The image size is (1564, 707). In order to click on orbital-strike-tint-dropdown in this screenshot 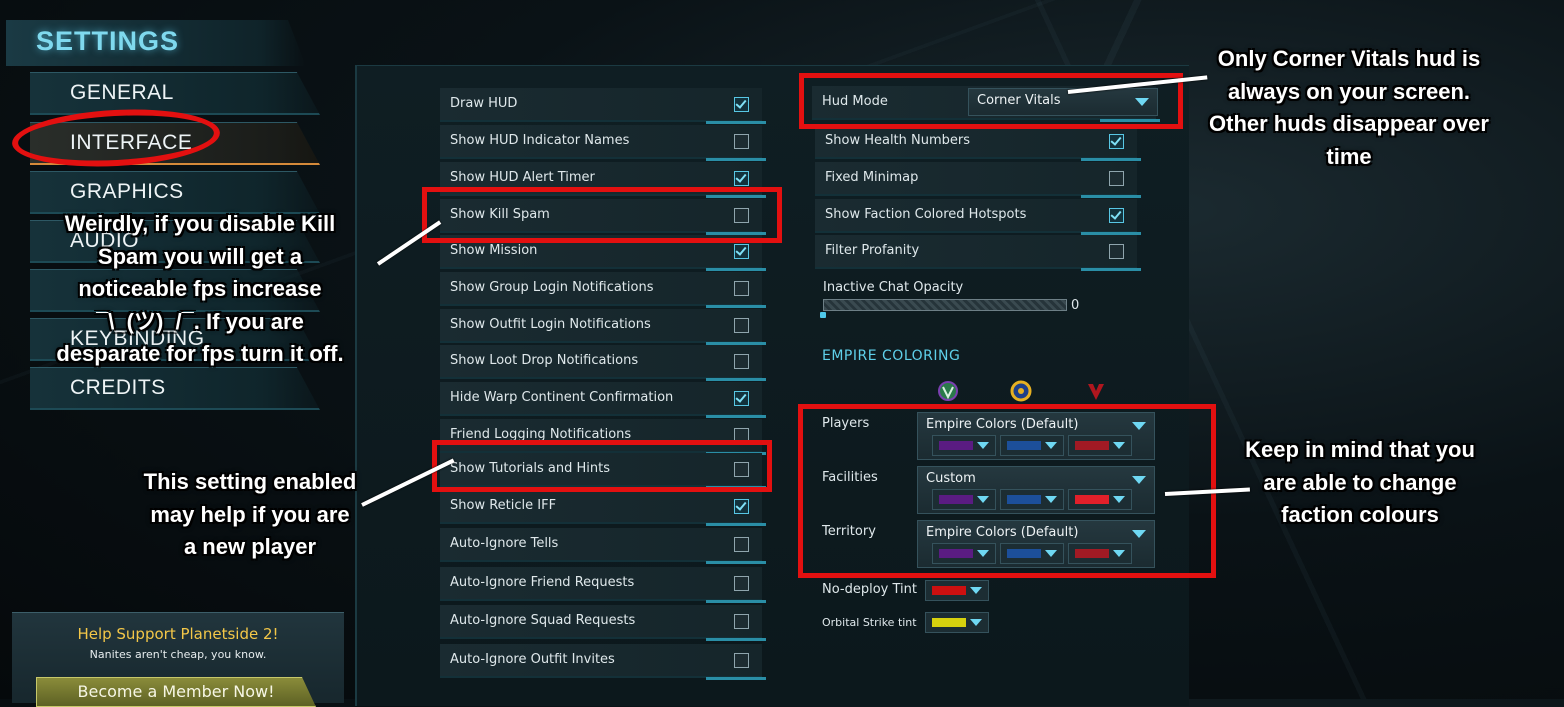, I will do `click(957, 622)`.